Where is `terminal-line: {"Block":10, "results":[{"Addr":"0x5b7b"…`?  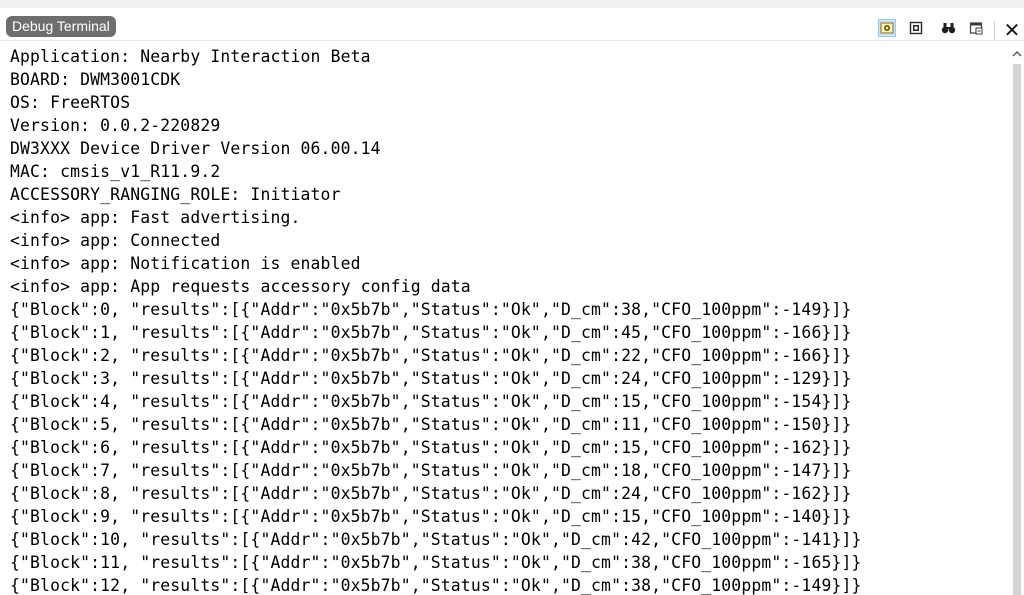 terminal-line: {"Block":10, "results":[{"Addr":"0x5b7b"… is located at coordinates (436, 539).